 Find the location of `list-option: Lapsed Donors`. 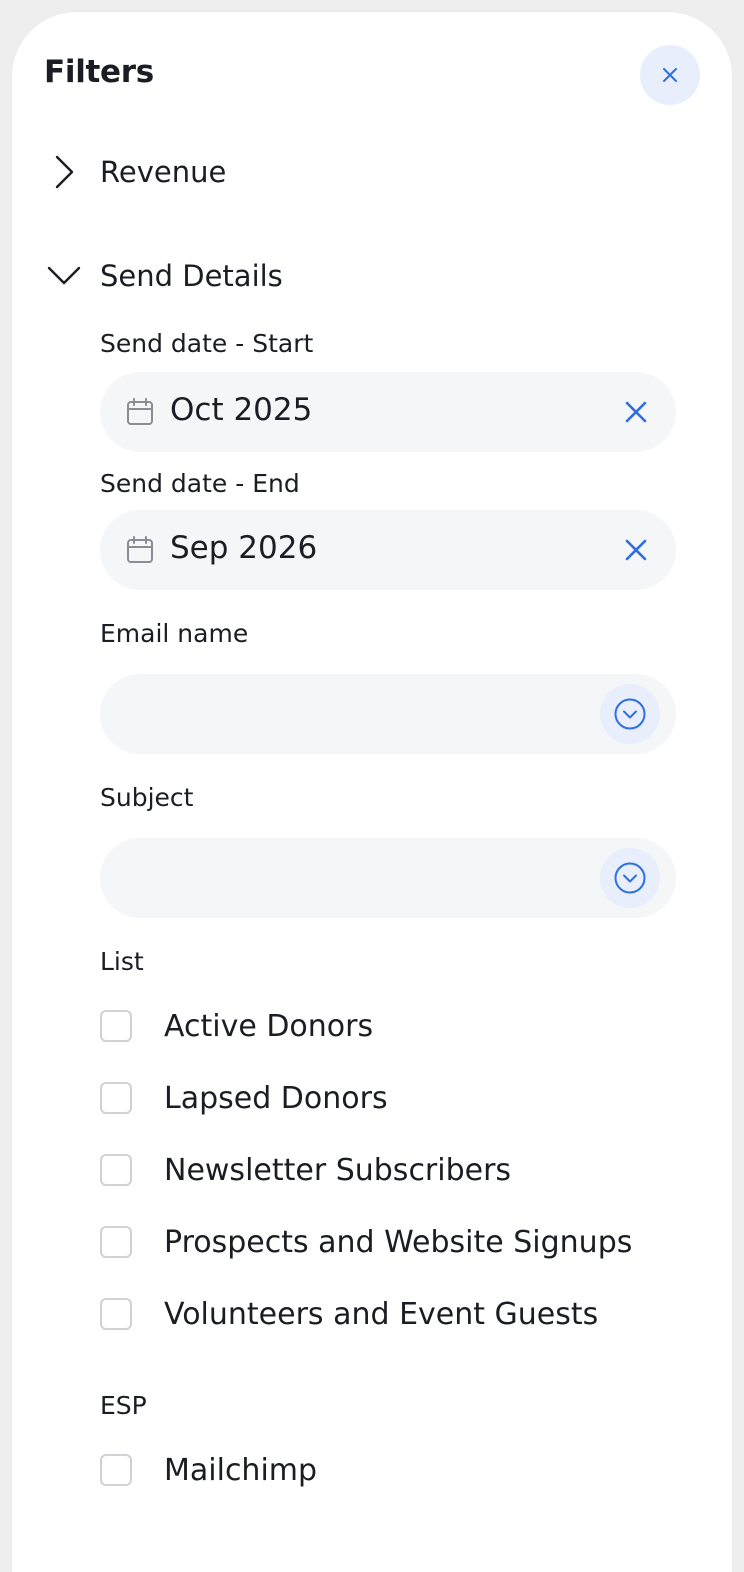

list-option: Lapsed Donors is located at coordinates (244, 1098).